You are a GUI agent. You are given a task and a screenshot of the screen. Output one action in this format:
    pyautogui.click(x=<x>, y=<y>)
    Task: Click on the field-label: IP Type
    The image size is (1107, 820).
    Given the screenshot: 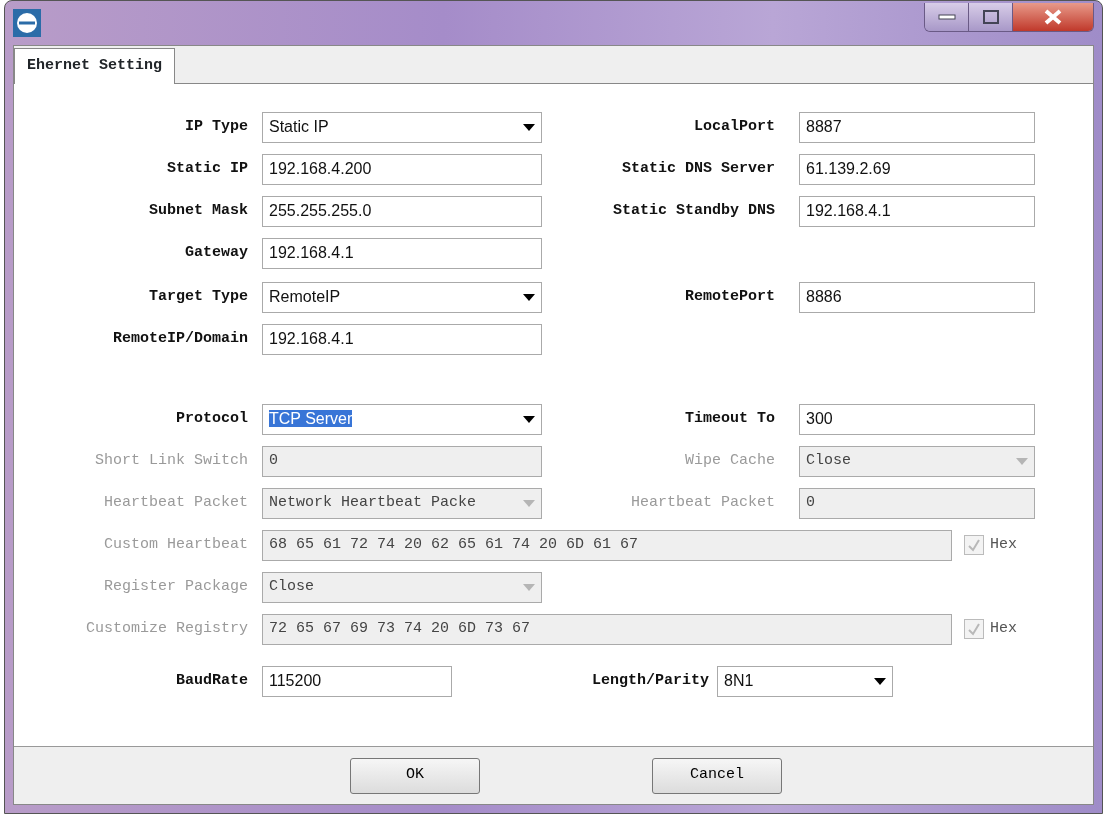 What is the action you would take?
    pyautogui.click(x=216, y=126)
    